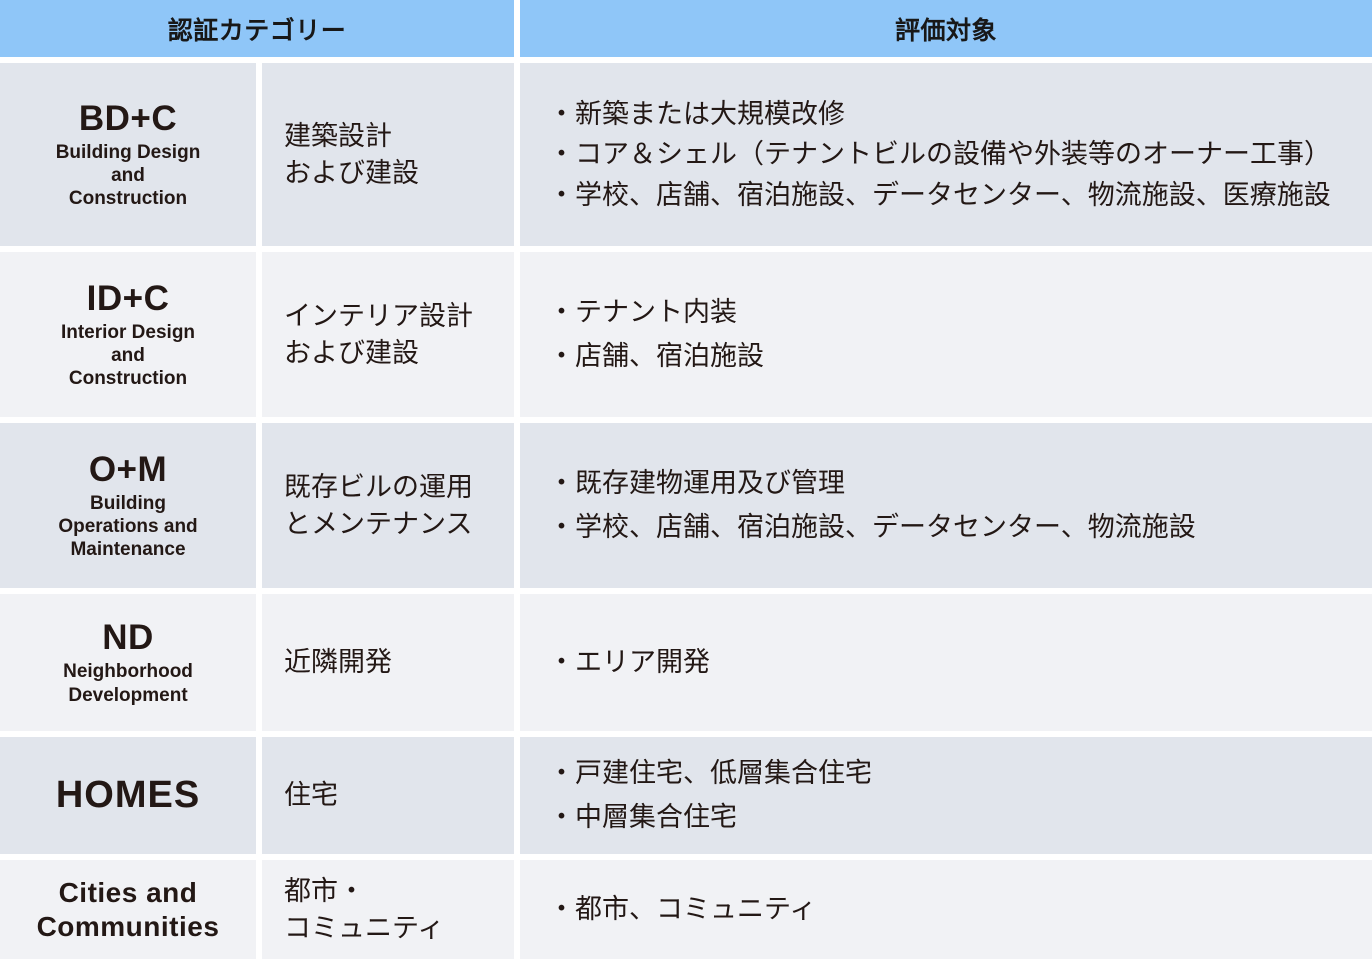 The image size is (1372, 959). What do you see at coordinates (128, 638) in the screenshot?
I see `category-abbreviation: ND` at bounding box center [128, 638].